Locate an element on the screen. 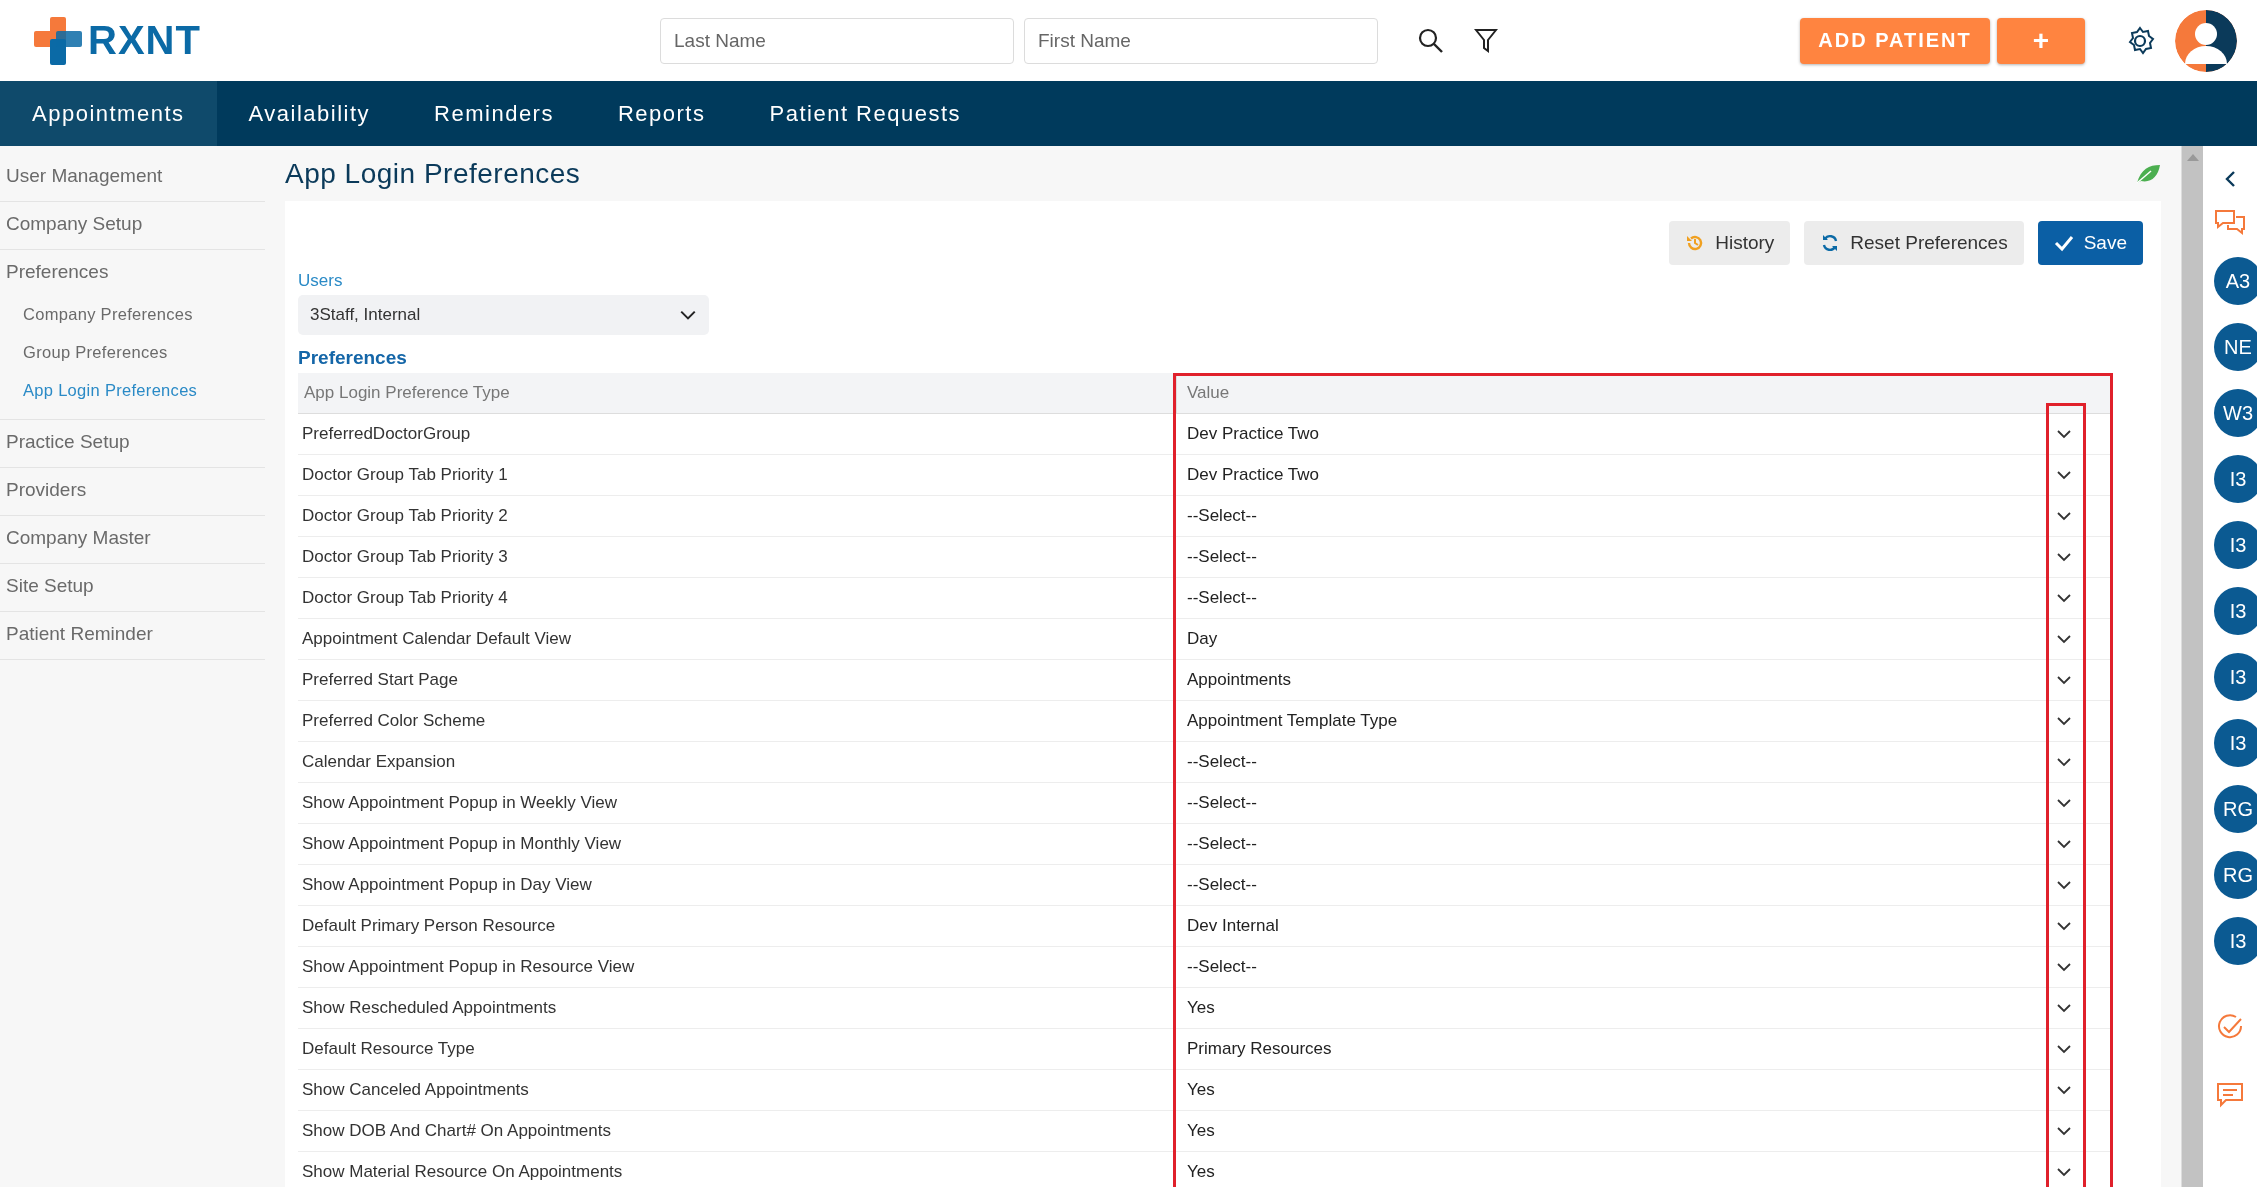 This screenshot has width=2257, height=1187. table-cell-text: Preferred Color Scheme is located at coordinates (394, 721).